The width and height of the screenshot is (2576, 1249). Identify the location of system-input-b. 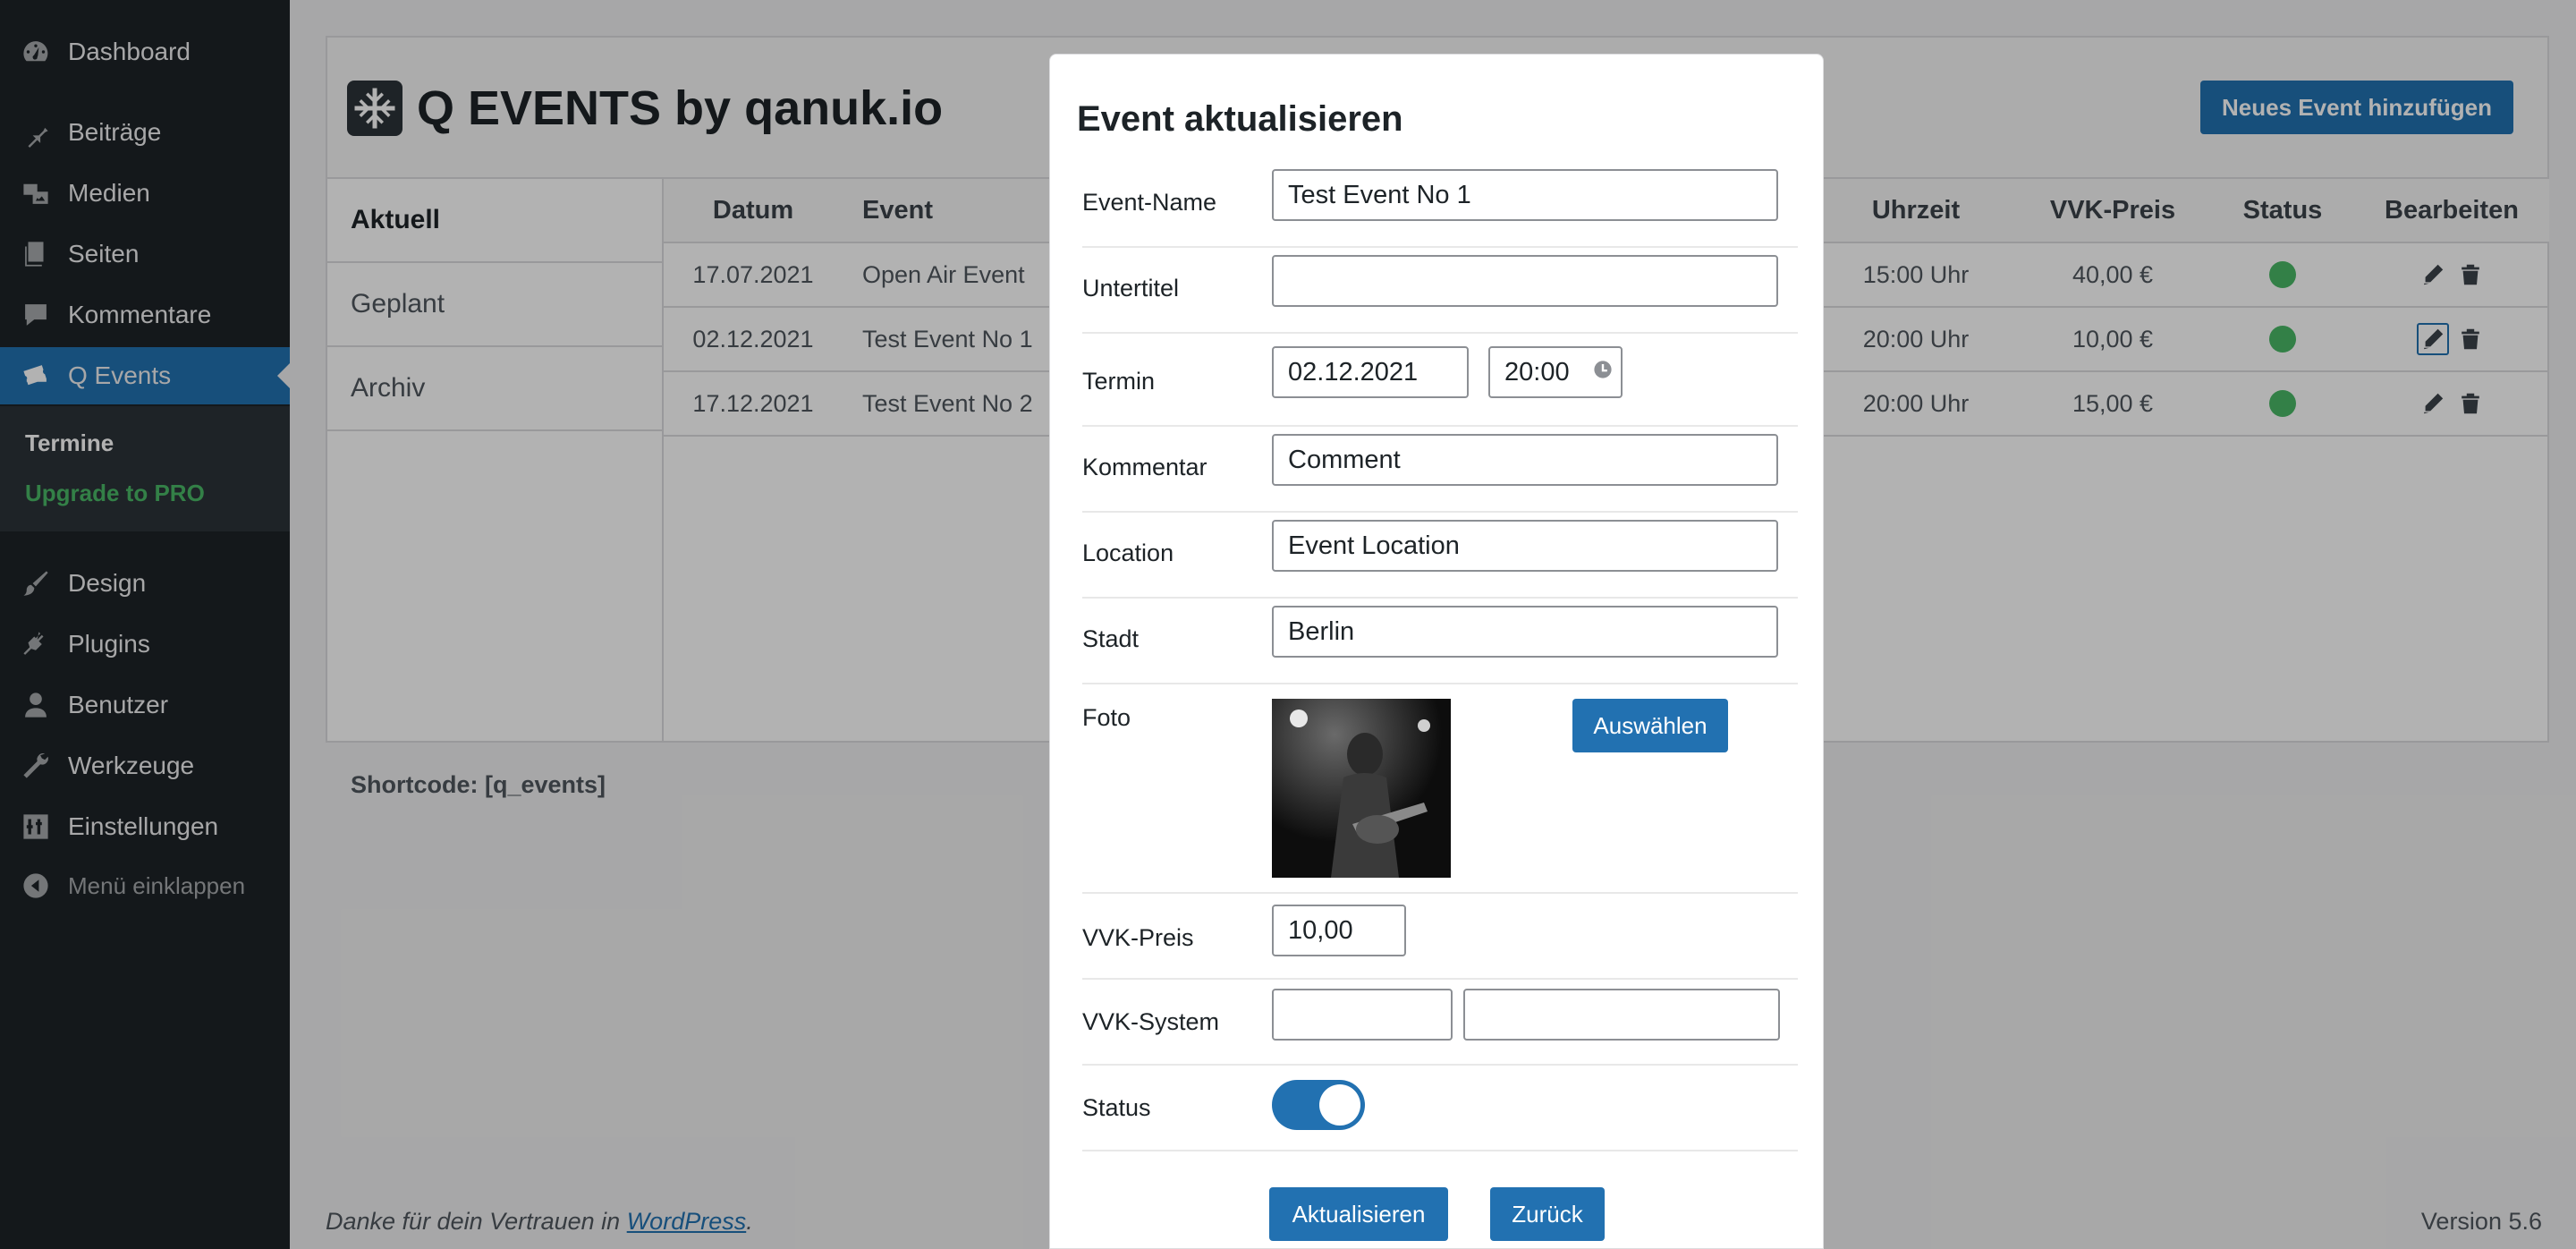
(1621, 1015).